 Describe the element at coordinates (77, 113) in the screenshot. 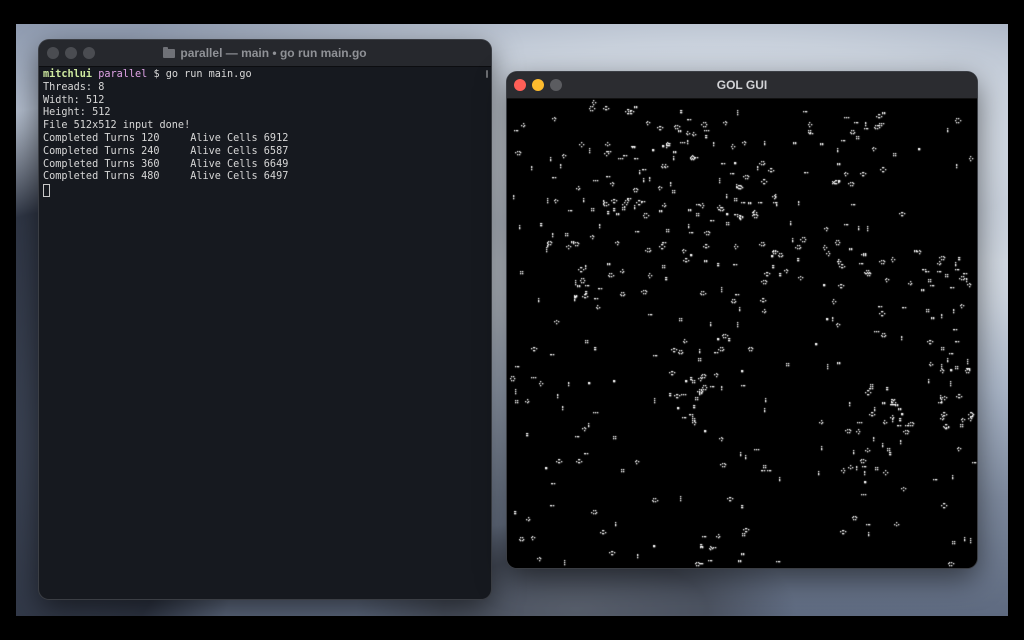

I see `output-line: Height: 512` at that location.